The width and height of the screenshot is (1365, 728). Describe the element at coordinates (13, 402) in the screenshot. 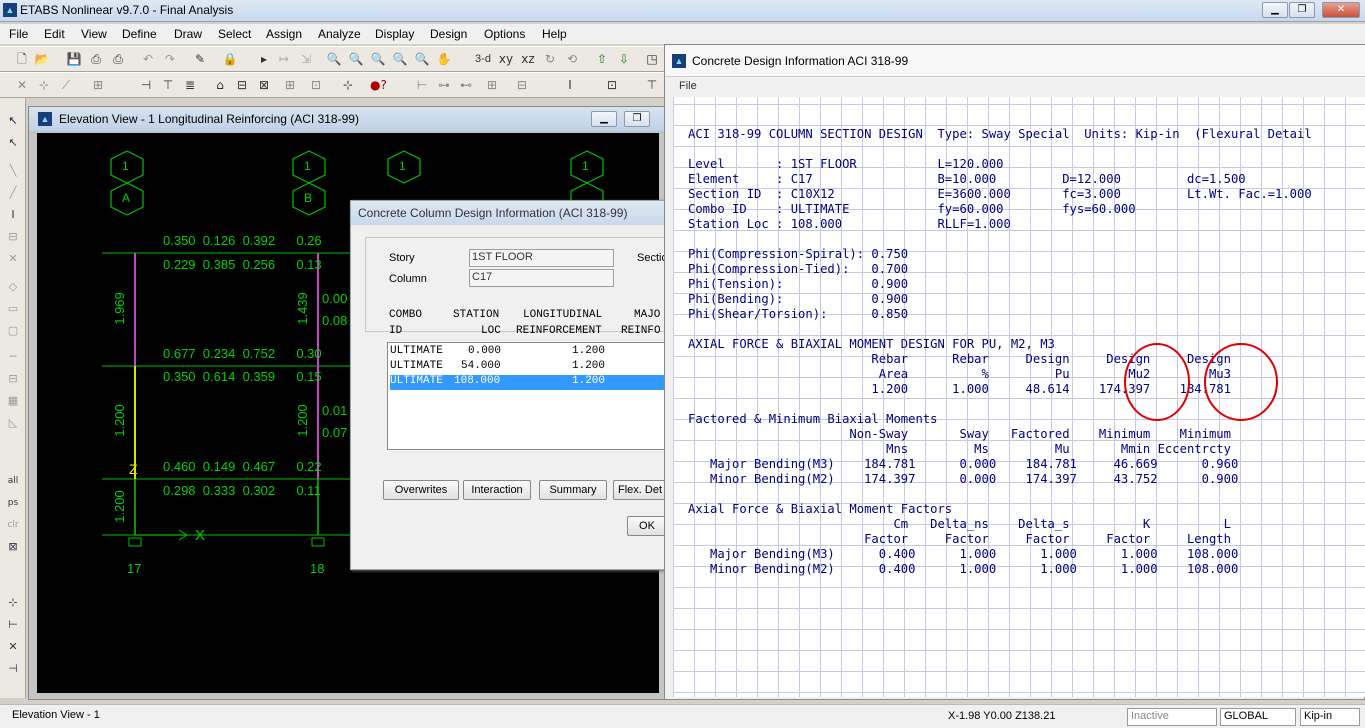

I see `draw-slab-icon: ▦` at that location.